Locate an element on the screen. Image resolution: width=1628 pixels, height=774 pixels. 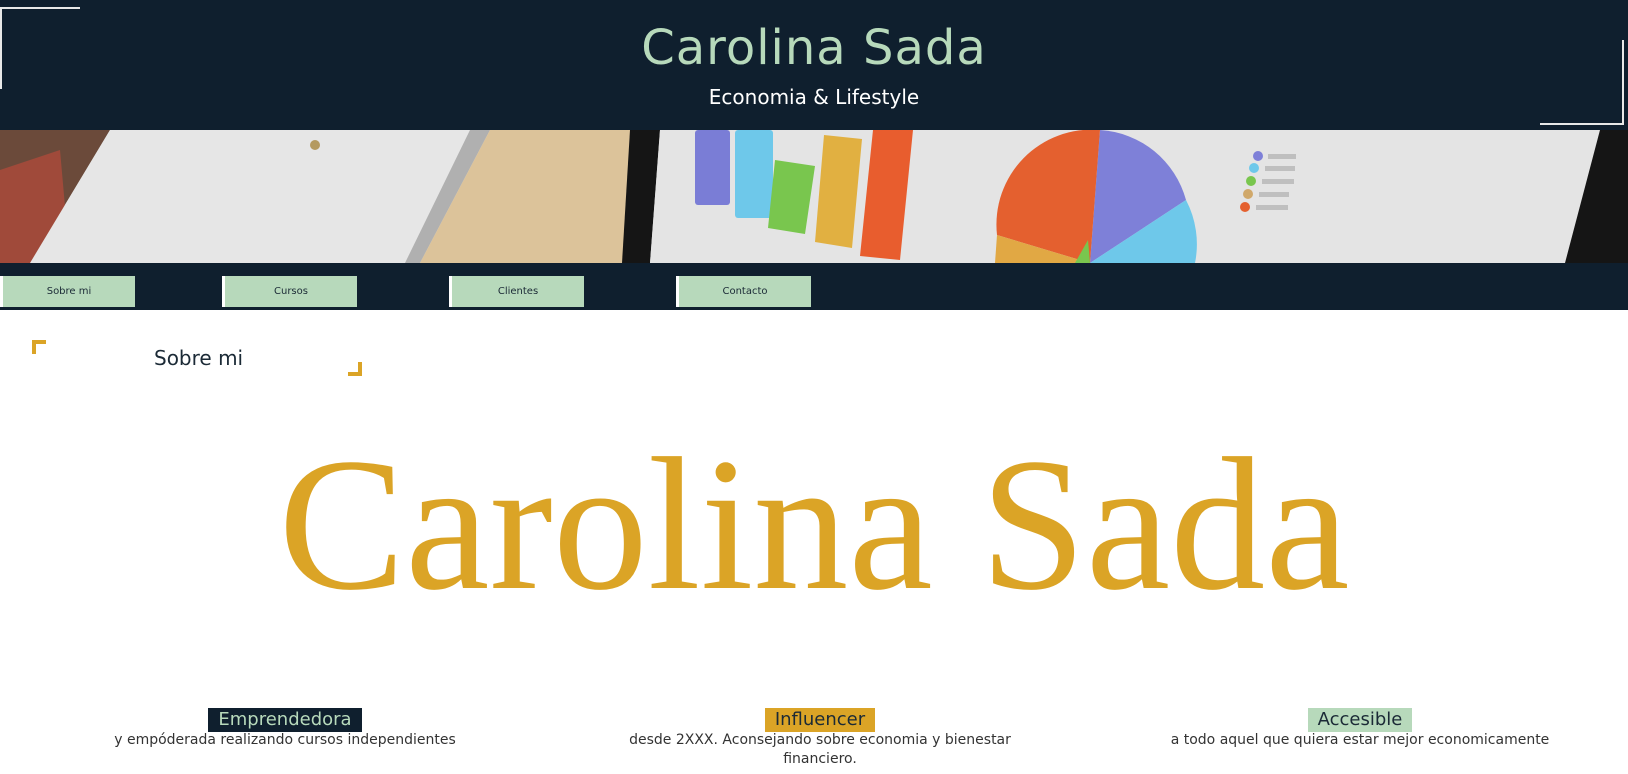
bracket-bottom-right is located at coordinates (355, 369).